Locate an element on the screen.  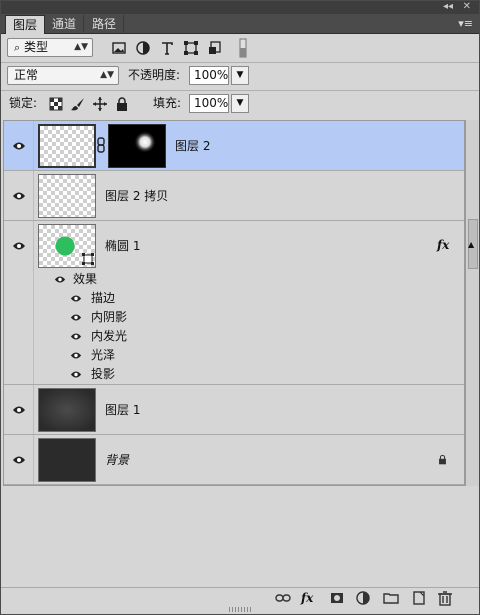
effect-item: 光泽 is located at coordinates (103, 355).